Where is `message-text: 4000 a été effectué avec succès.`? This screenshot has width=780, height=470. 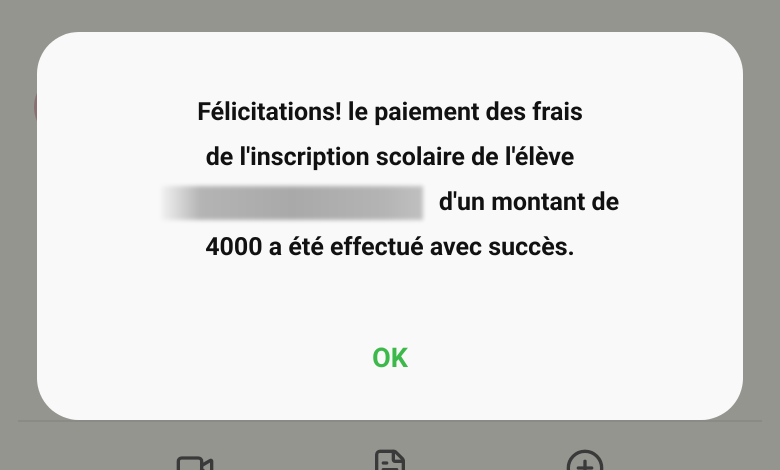 message-text: 4000 a été effectué avec succès. is located at coordinates (390, 247).